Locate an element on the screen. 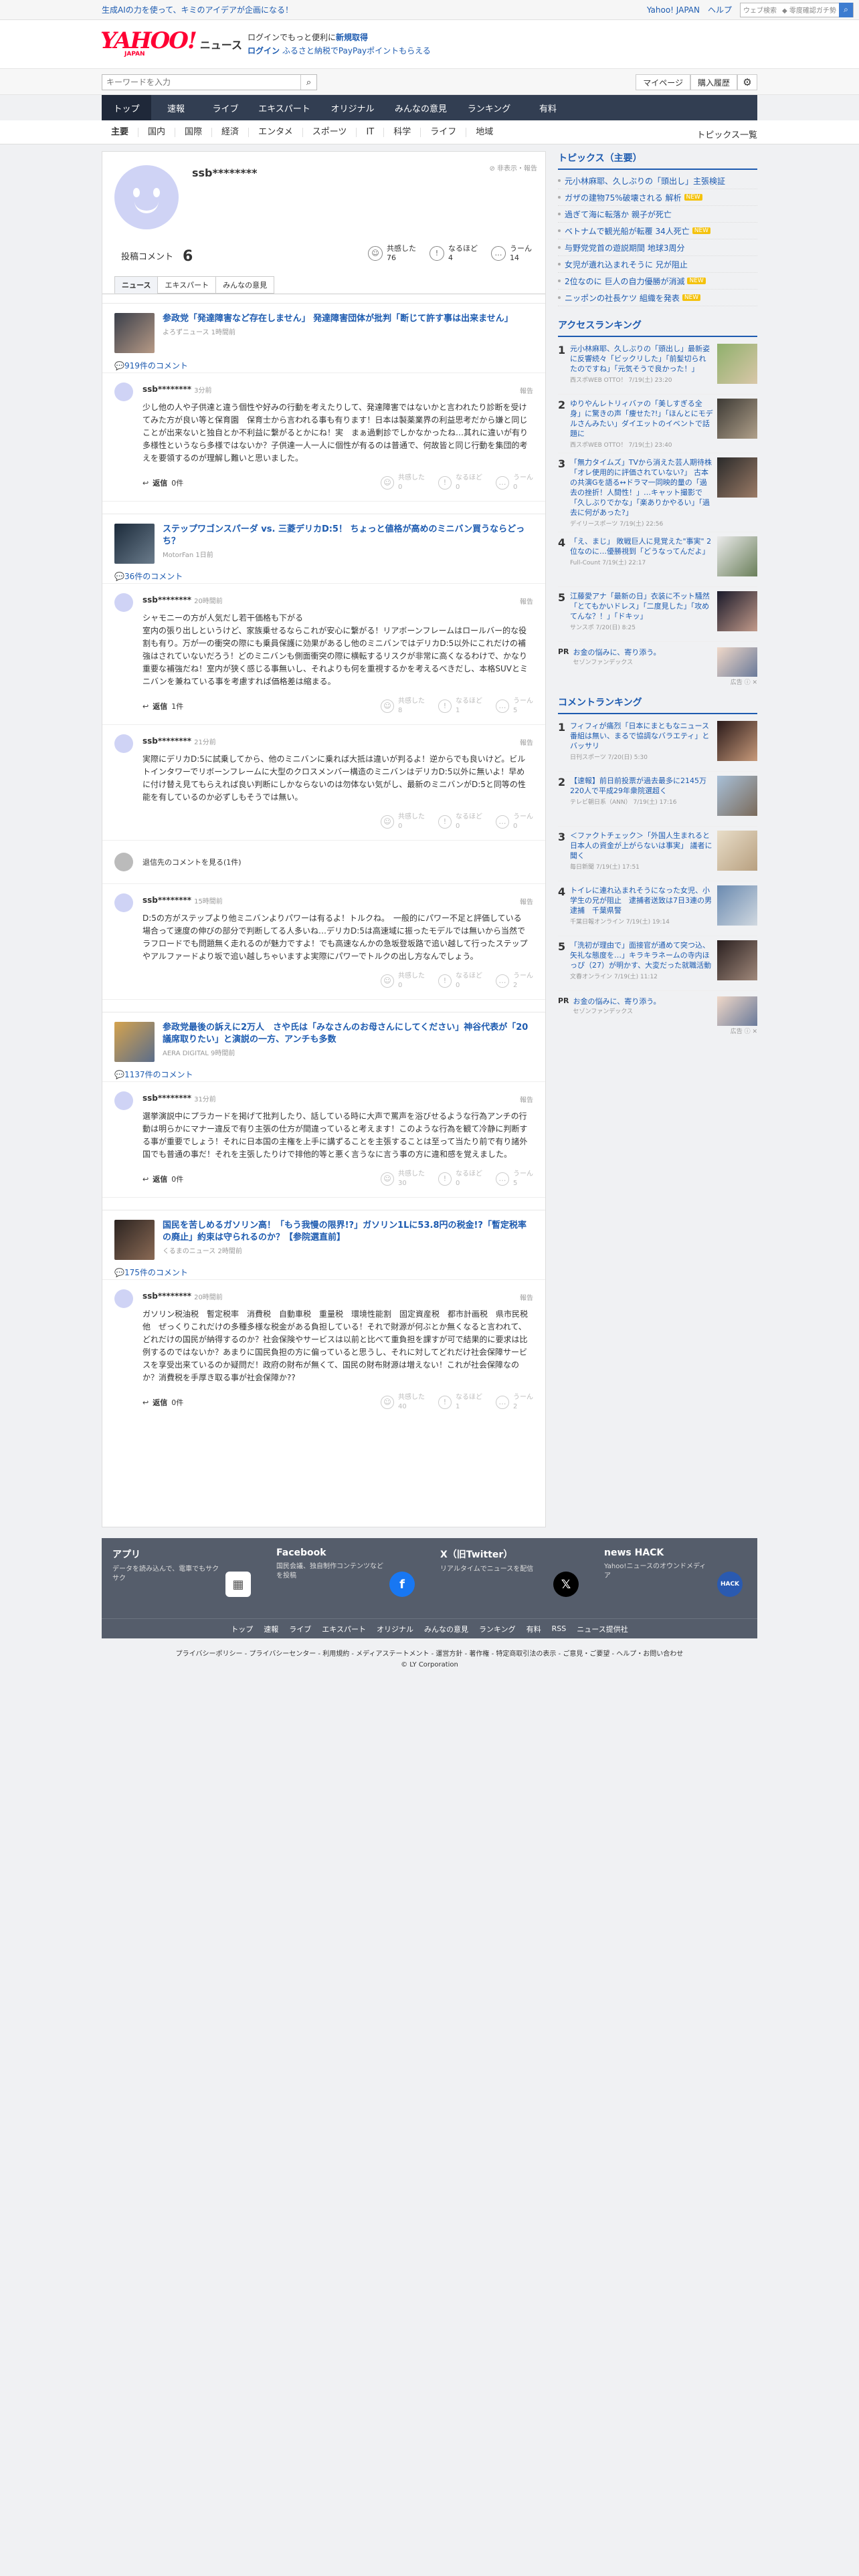 The image size is (859, 2576). comment-count-link: 💬 36件のコメント is located at coordinates (323, 576).